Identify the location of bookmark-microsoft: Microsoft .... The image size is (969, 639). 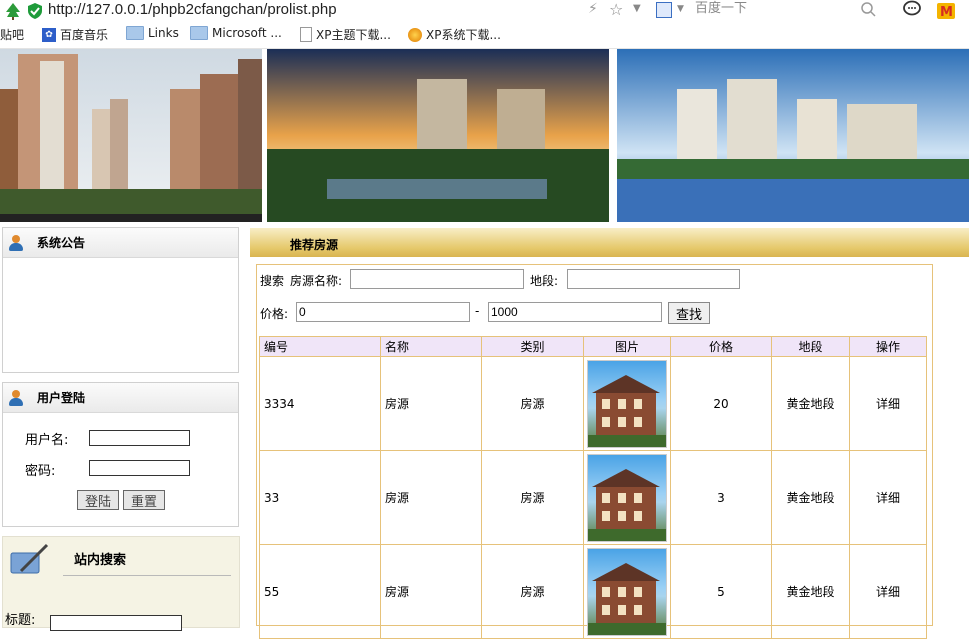
(236, 33).